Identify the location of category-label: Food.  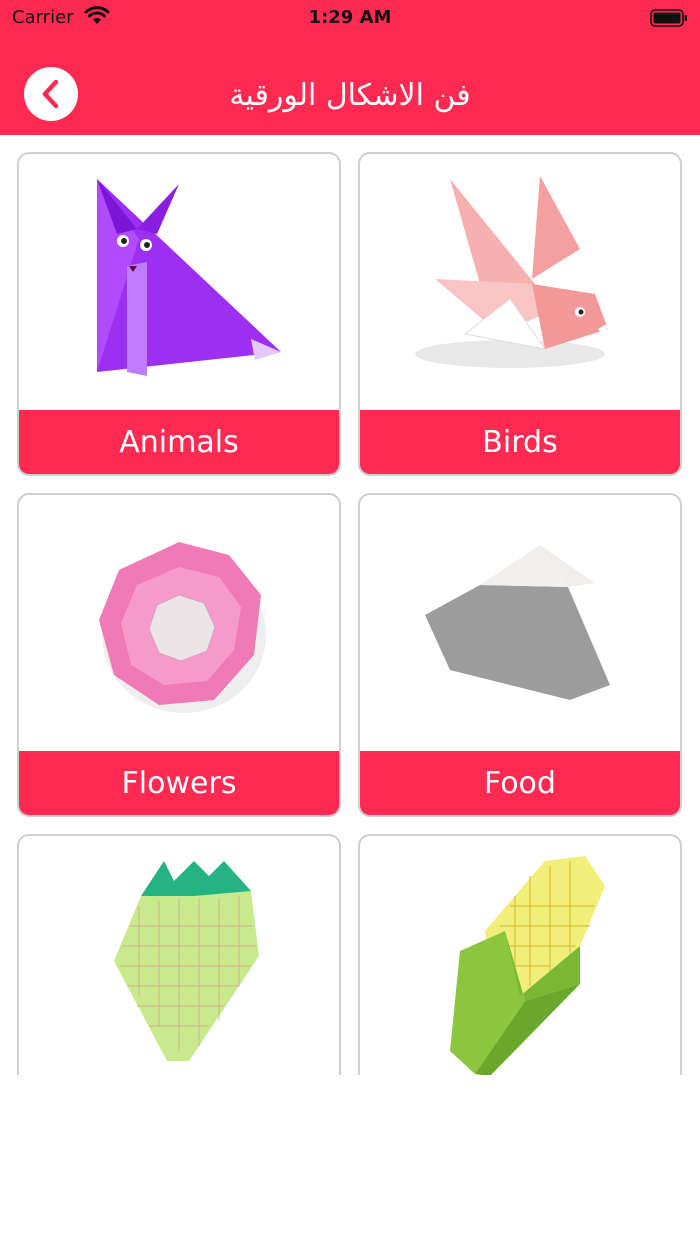
(520, 783).